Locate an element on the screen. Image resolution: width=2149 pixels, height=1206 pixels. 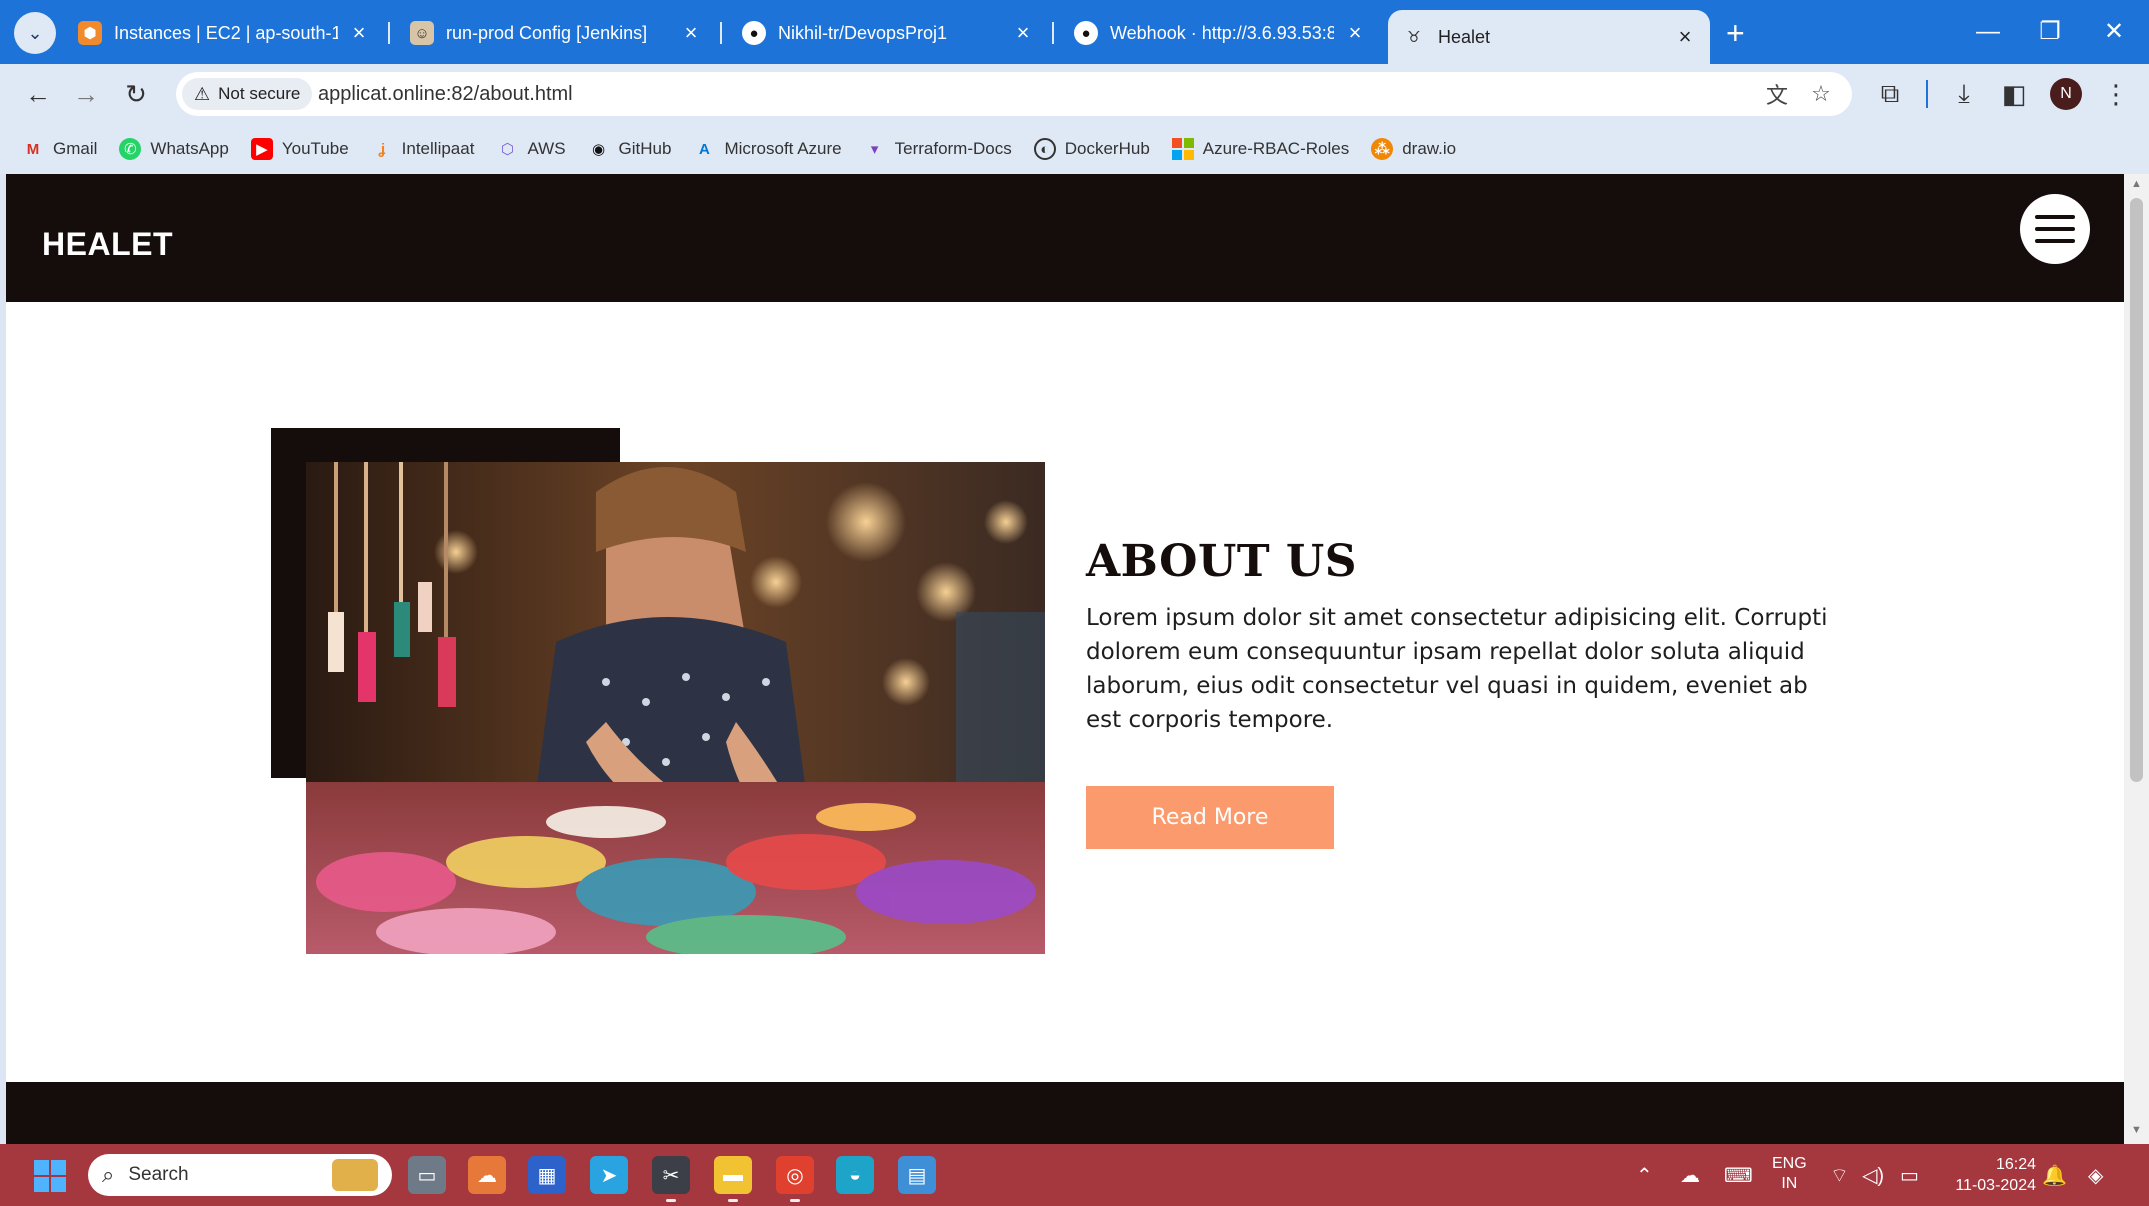
tab-github-webhook: ● Webhook · http://3.6.93.53:808 × is located at coordinates (1220, 33).